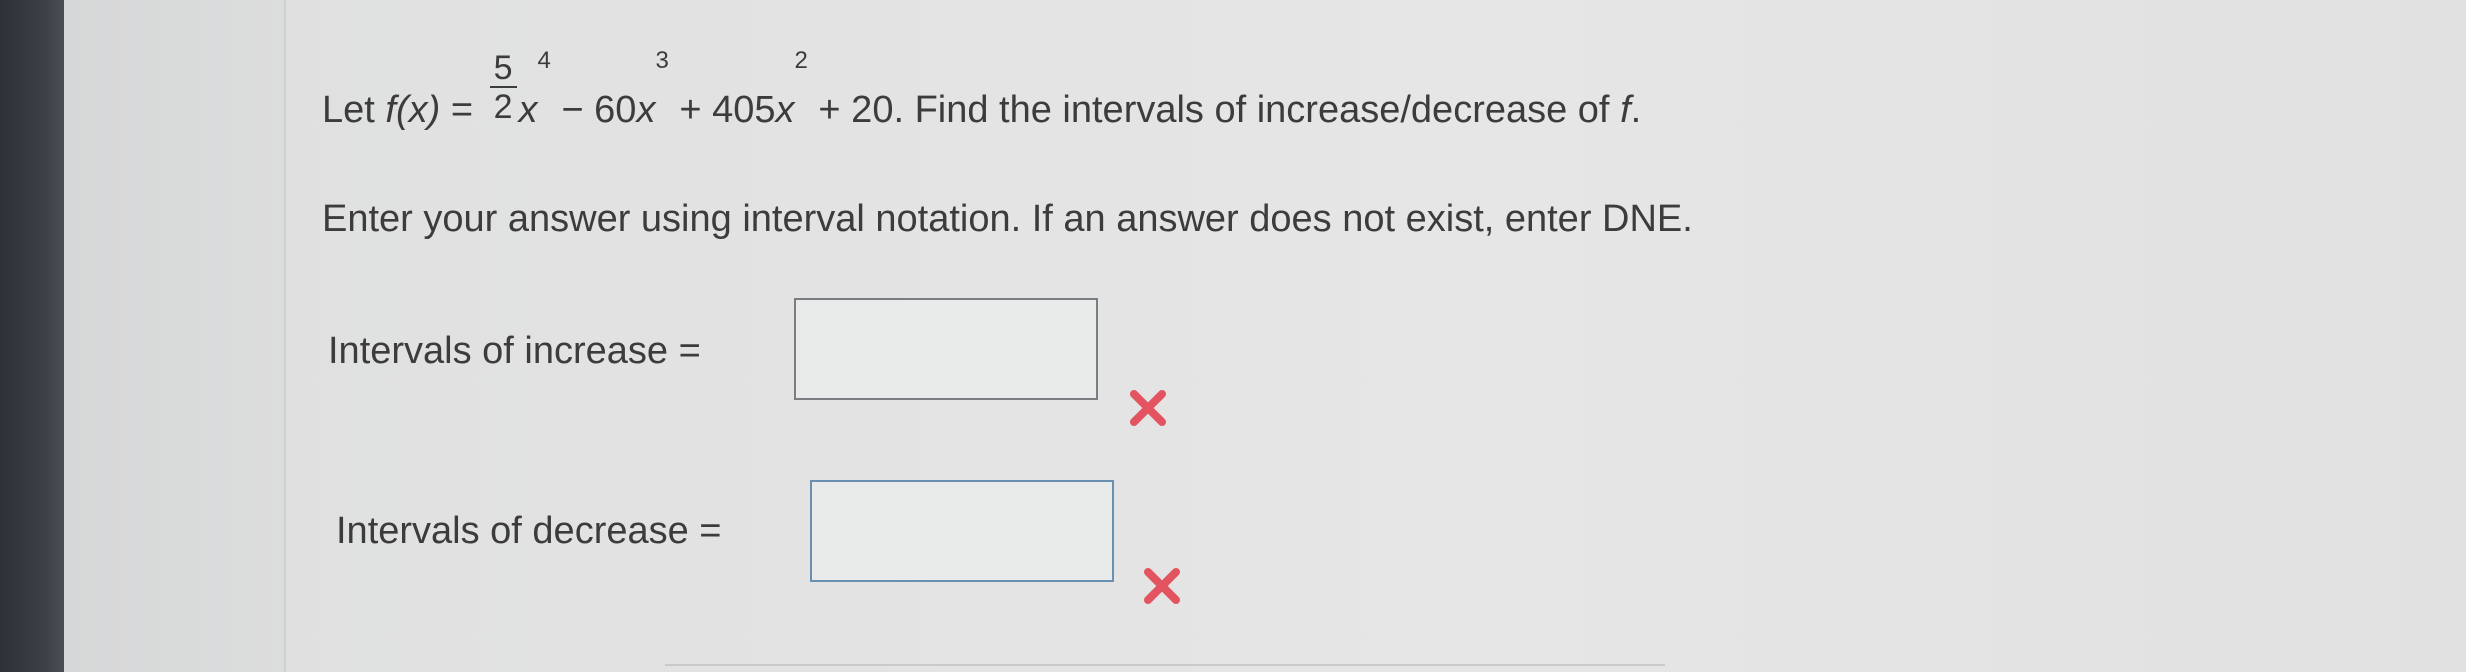 This screenshot has width=2466, height=672. I want to click on left-margin, so click(174, 336).